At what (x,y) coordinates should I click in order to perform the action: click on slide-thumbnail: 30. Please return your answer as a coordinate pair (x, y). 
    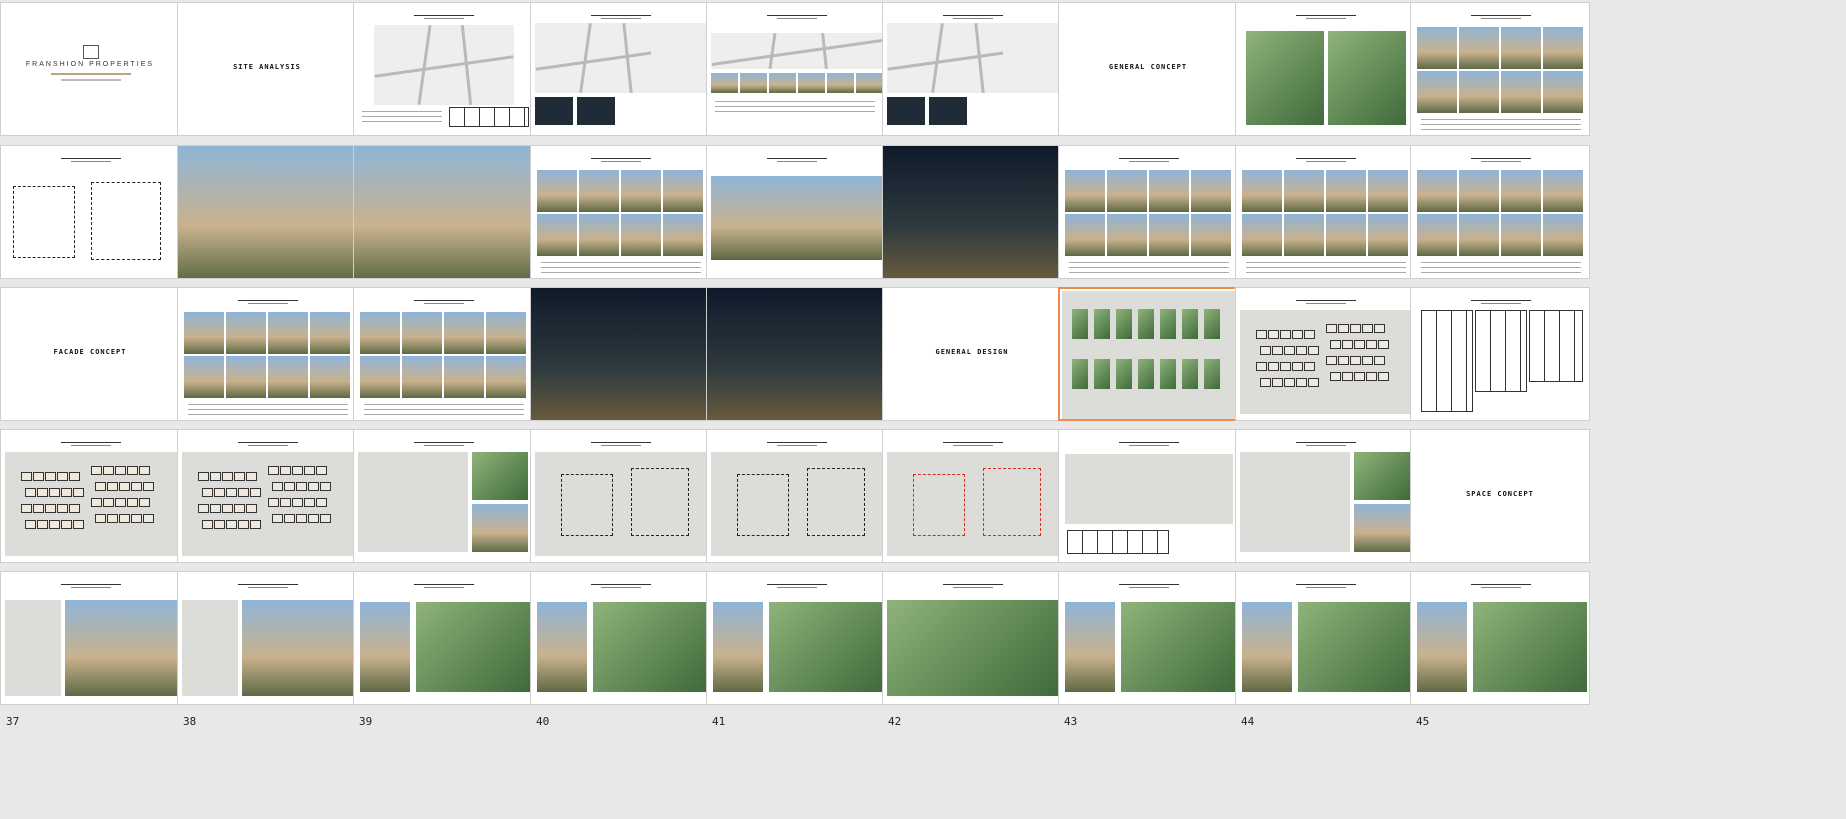
    Looking at the image, I should click on (443, 509).